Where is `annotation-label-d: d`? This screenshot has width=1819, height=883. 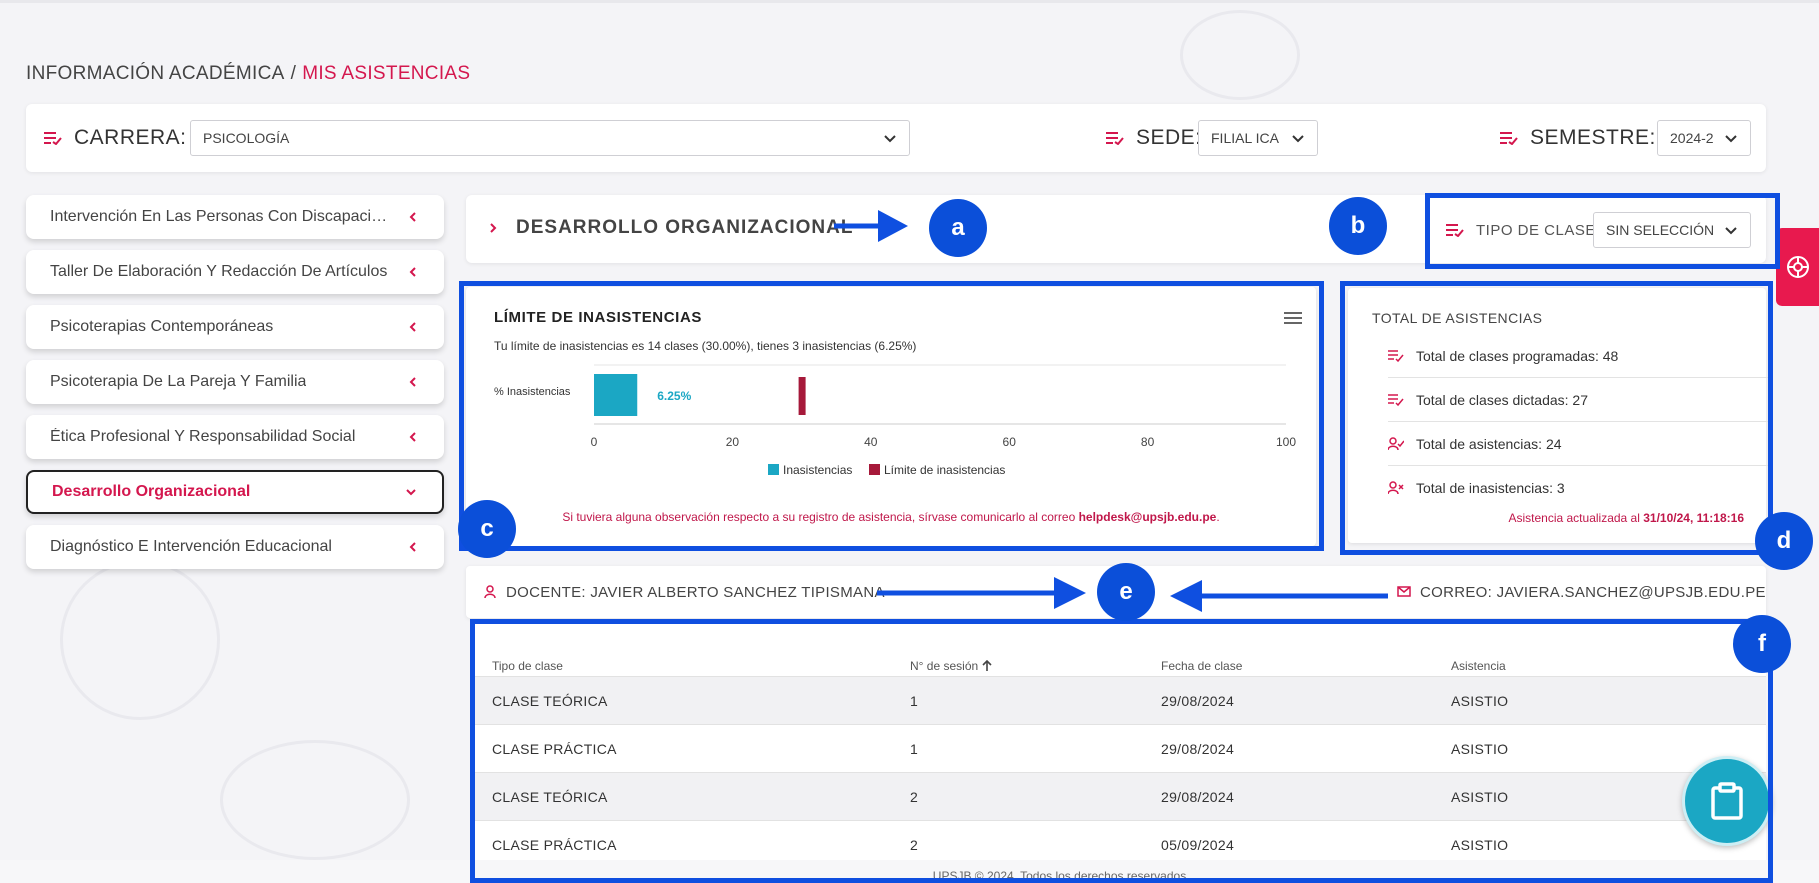 annotation-label-d: d is located at coordinates (1784, 541).